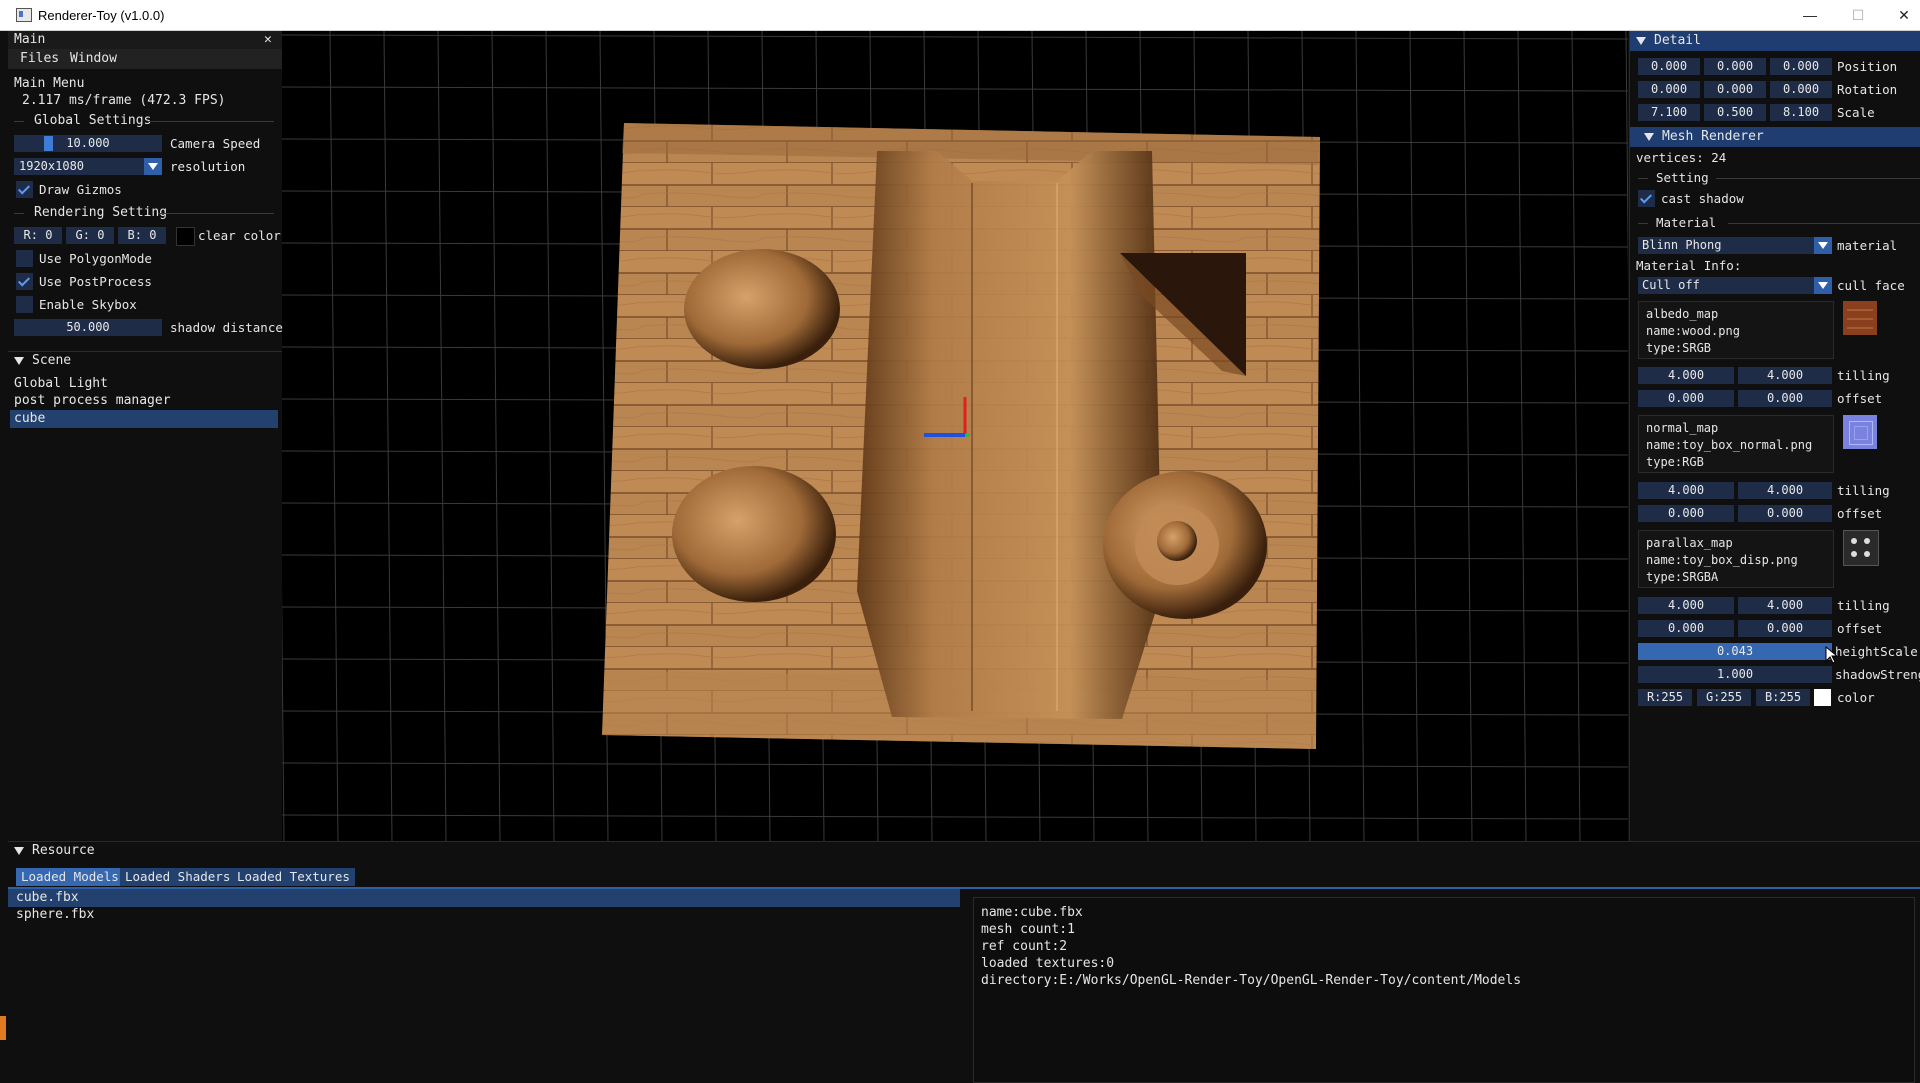  What do you see at coordinates (1783, 697) in the screenshot?
I see `color-b: B:255` at bounding box center [1783, 697].